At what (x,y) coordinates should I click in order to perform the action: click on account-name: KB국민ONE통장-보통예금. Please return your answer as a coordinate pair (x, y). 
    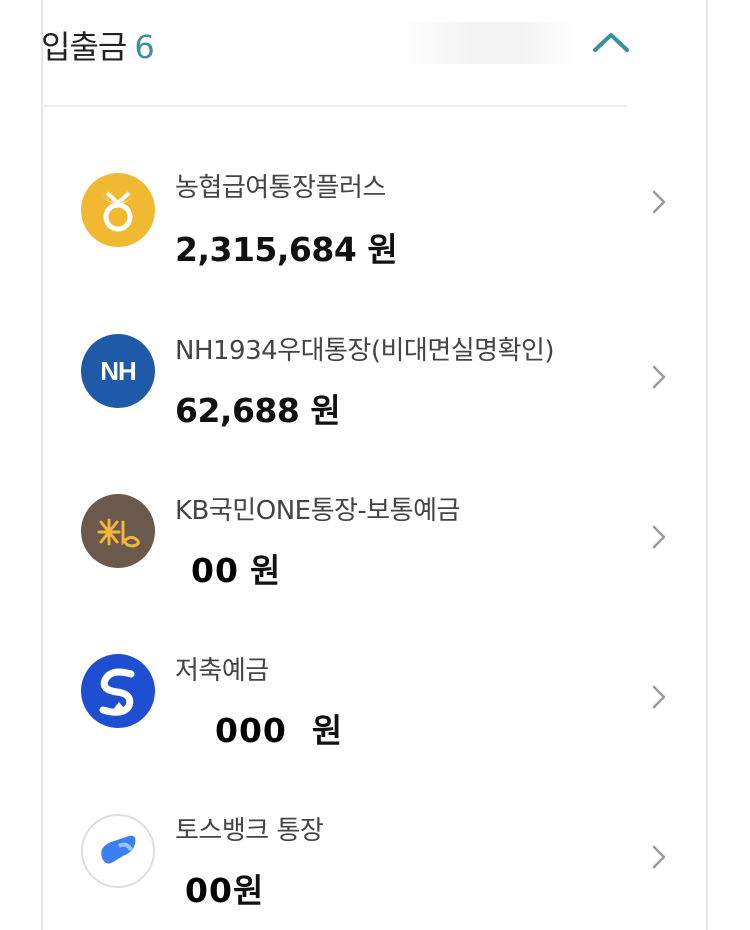
    Looking at the image, I should click on (317, 511).